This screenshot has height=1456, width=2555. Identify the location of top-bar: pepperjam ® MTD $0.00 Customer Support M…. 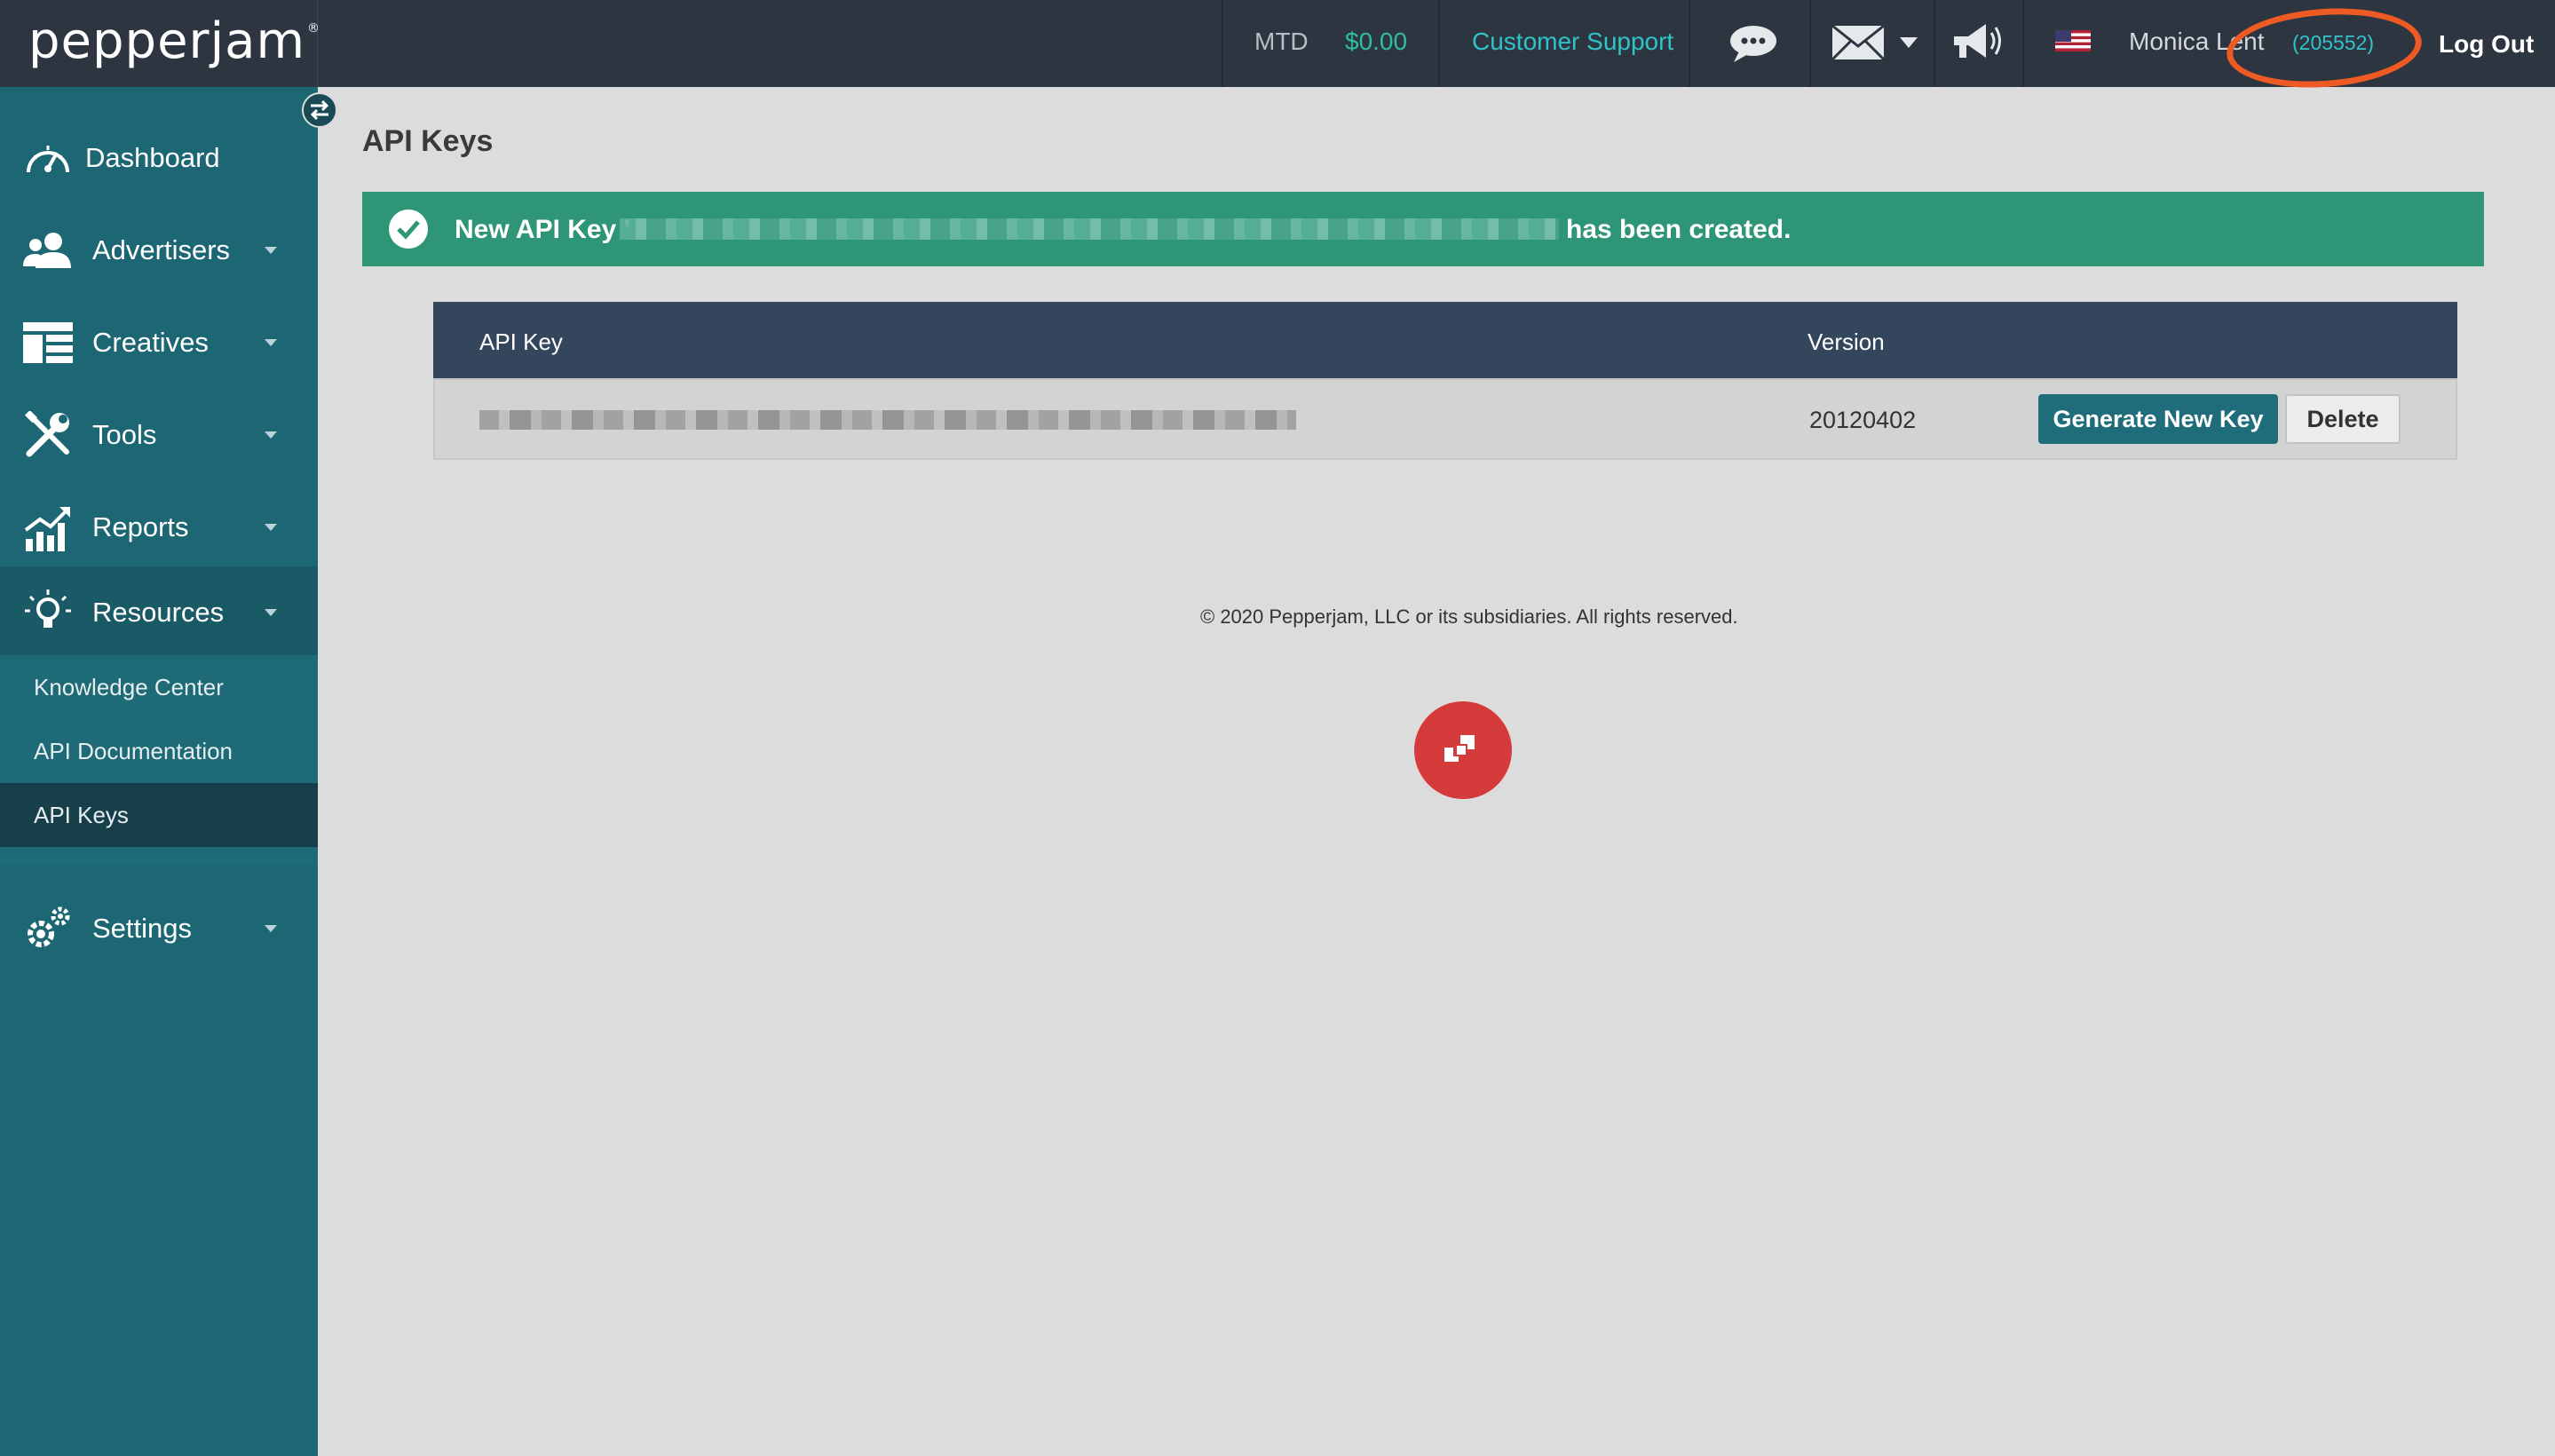
(1277, 47).